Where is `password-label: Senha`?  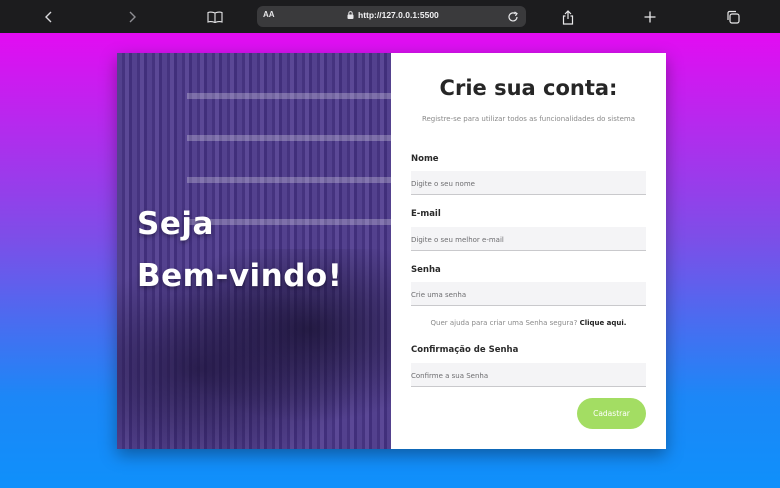 password-label: Senha is located at coordinates (426, 270).